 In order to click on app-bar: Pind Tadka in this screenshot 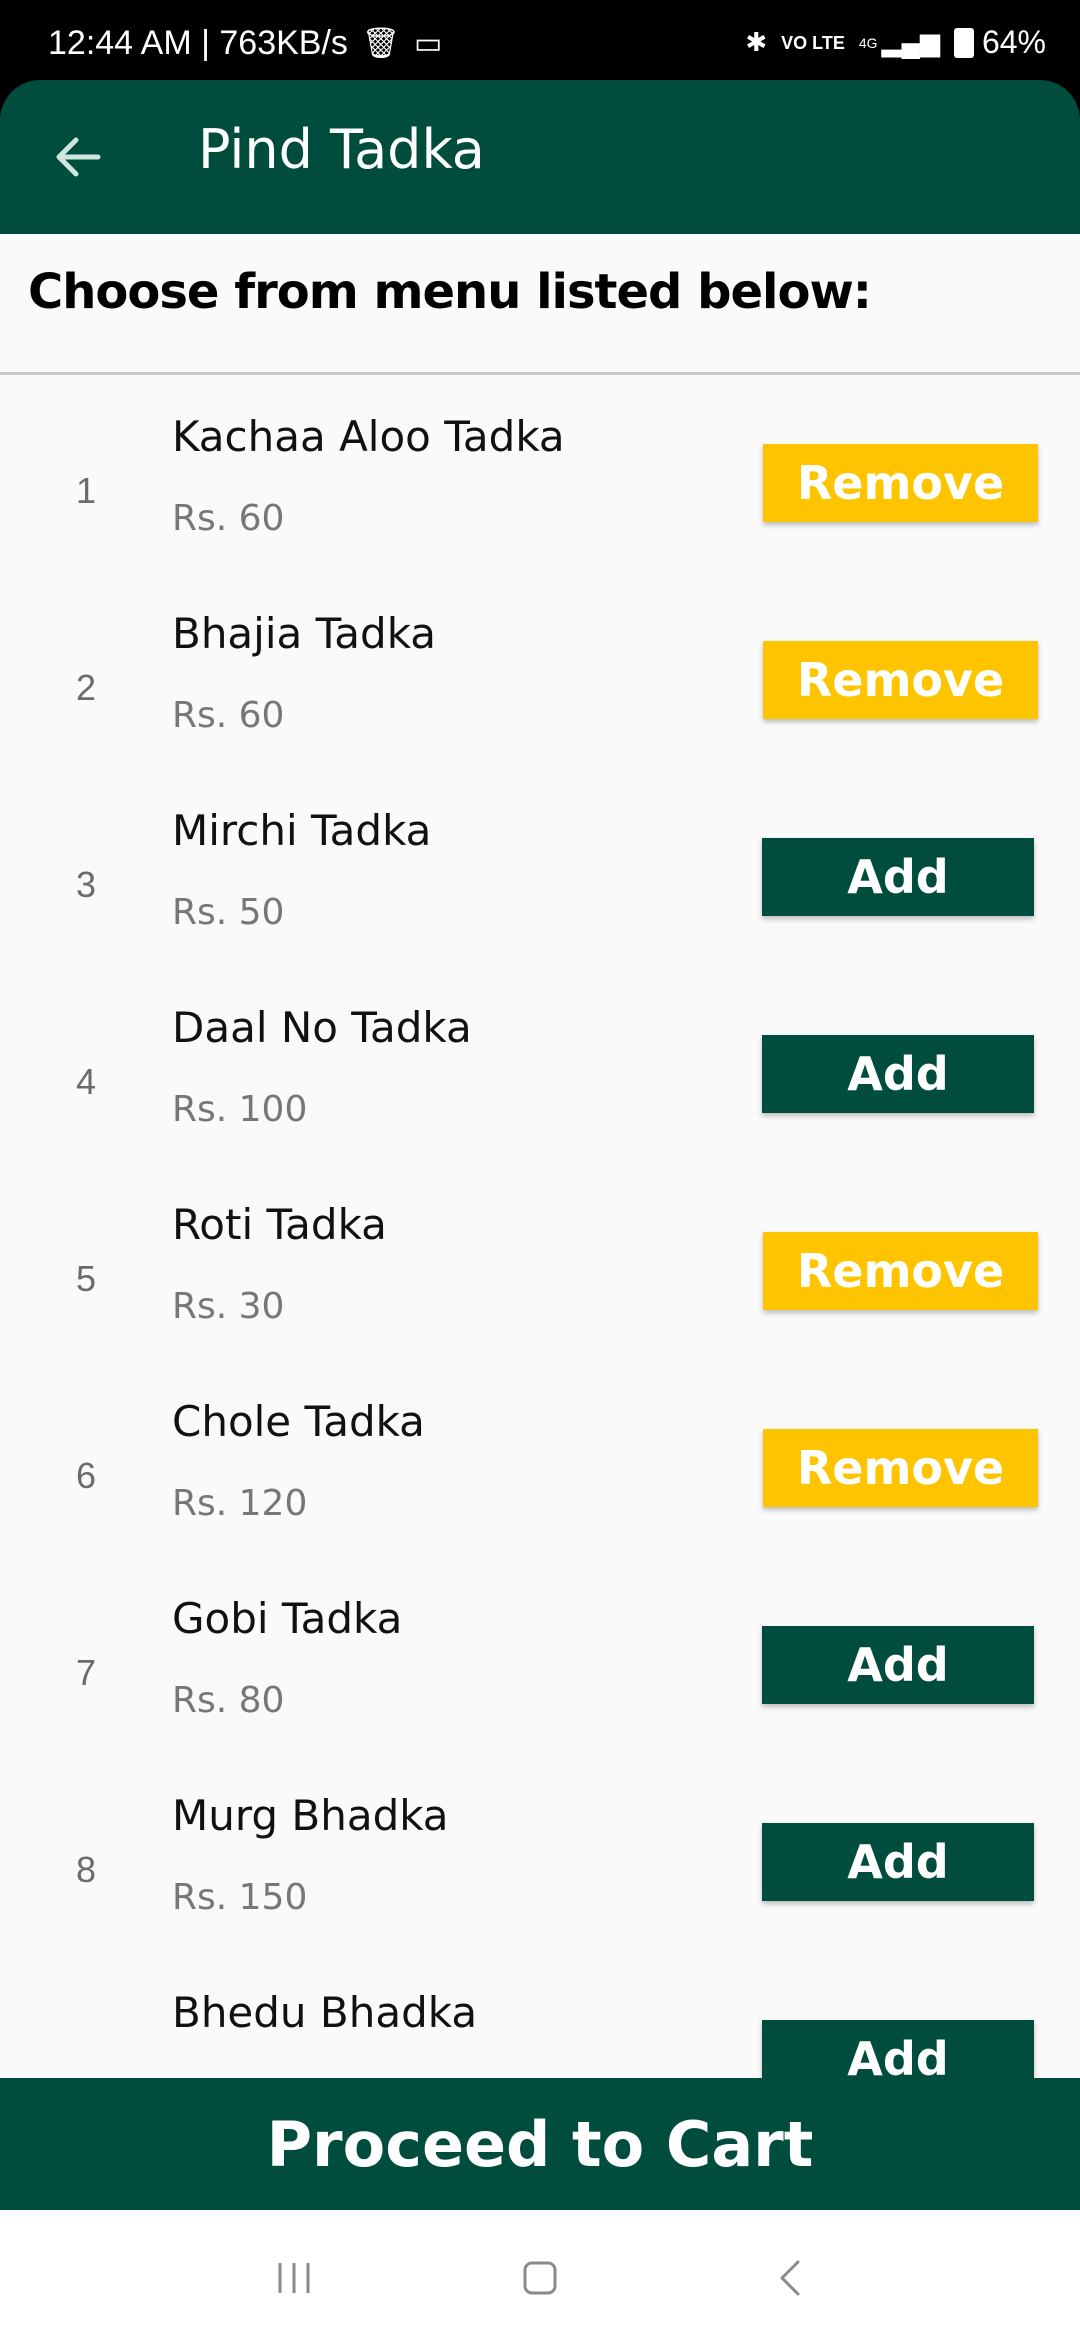, I will do `click(540, 157)`.